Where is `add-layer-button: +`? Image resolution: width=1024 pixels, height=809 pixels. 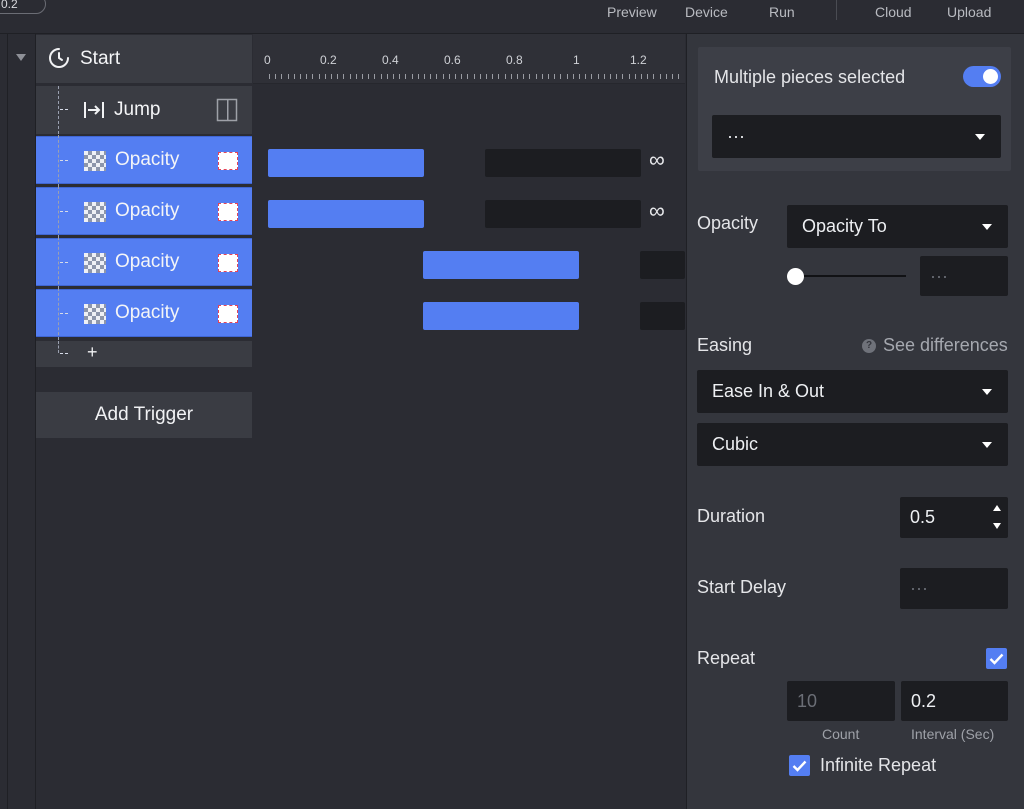 add-layer-button: + is located at coordinates (92, 352).